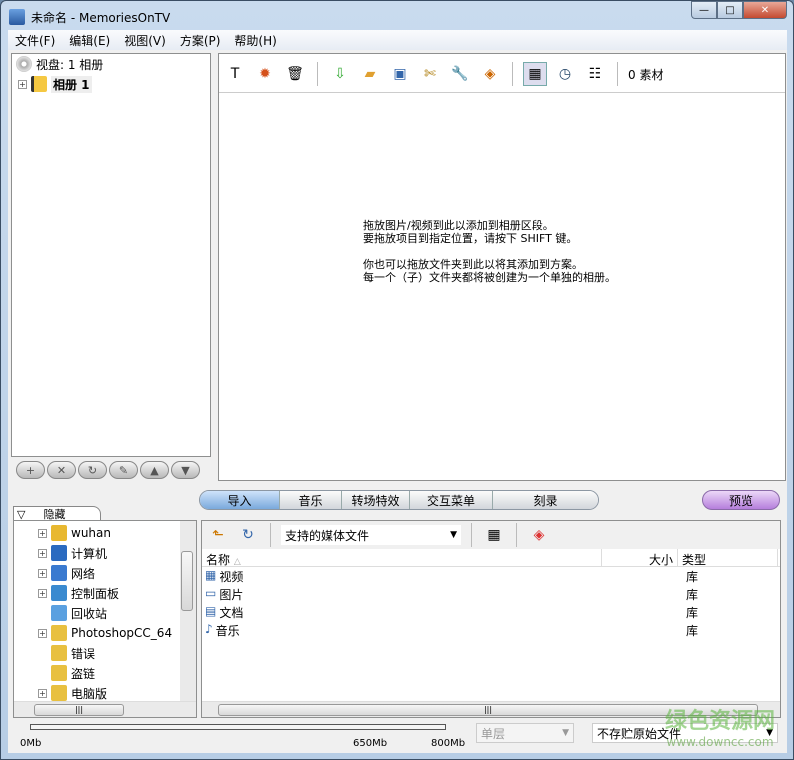  What do you see at coordinates (370, 74) in the screenshot?
I see `image-icon: ▰` at bounding box center [370, 74].